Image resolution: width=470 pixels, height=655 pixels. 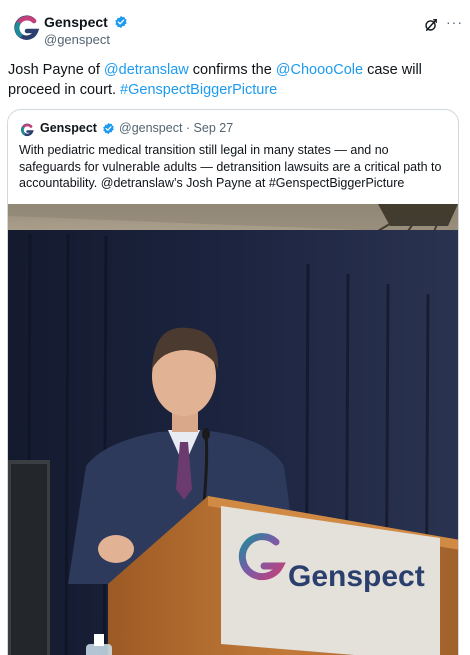 What do you see at coordinates (121, 22) in the screenshot?
I see `verified-badge-icon` at bounding box center [121, 22].